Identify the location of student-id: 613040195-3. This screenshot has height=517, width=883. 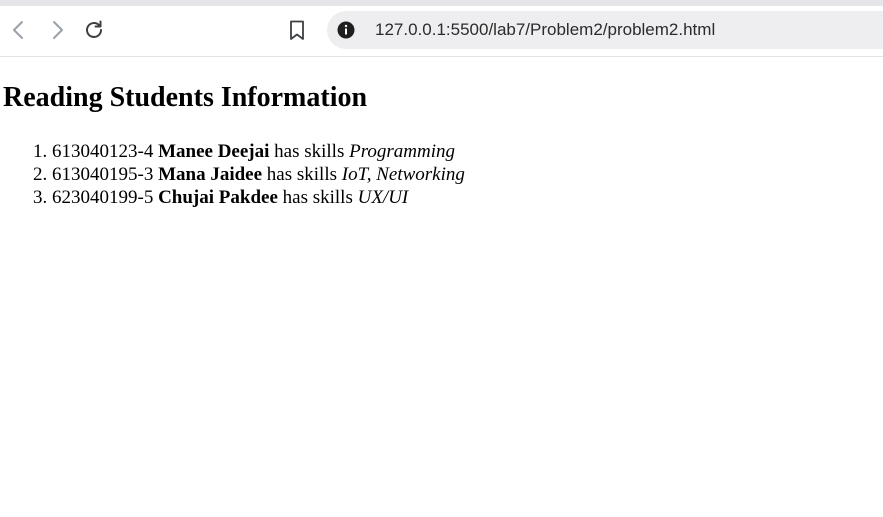
(103, 174).